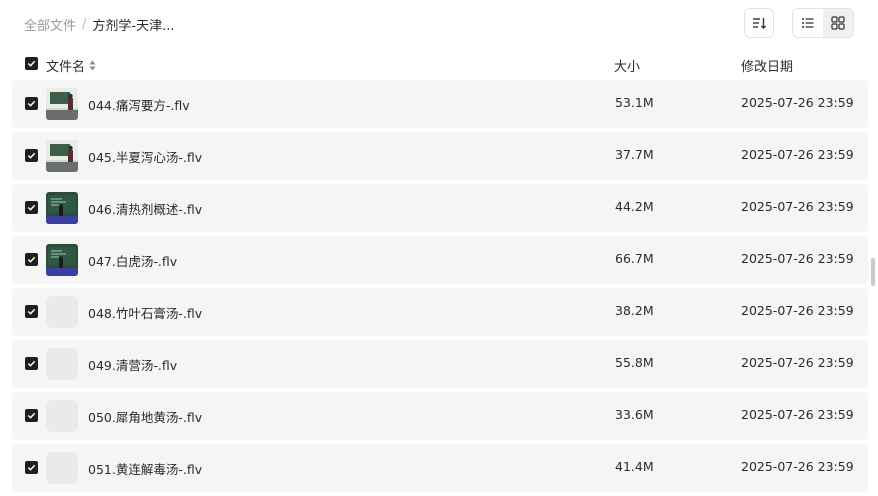 The height and width of the screenshot is (496, 878). I want to click on file-row: 047.白虎汤-.flv 66.7M 2025-07-26 23:59, so click(440, 260).